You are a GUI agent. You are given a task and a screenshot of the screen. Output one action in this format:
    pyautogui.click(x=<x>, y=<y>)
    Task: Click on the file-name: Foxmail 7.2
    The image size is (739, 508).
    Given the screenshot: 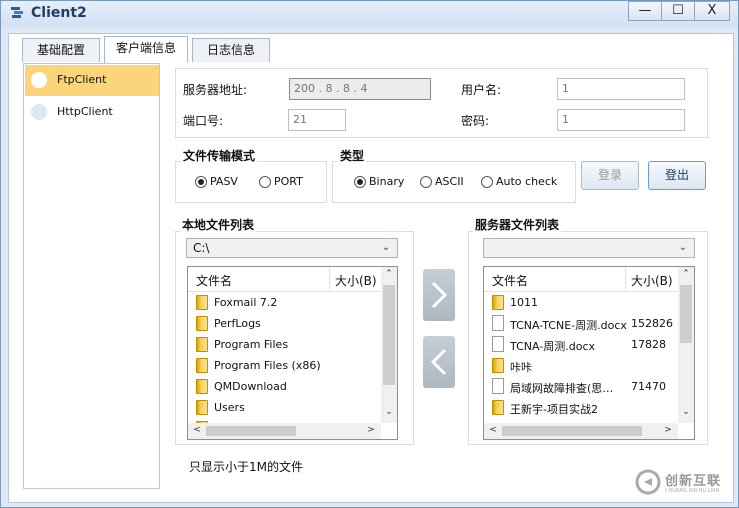 What is the action you would take?
    pyautogui.click(x=246, y=302)
    